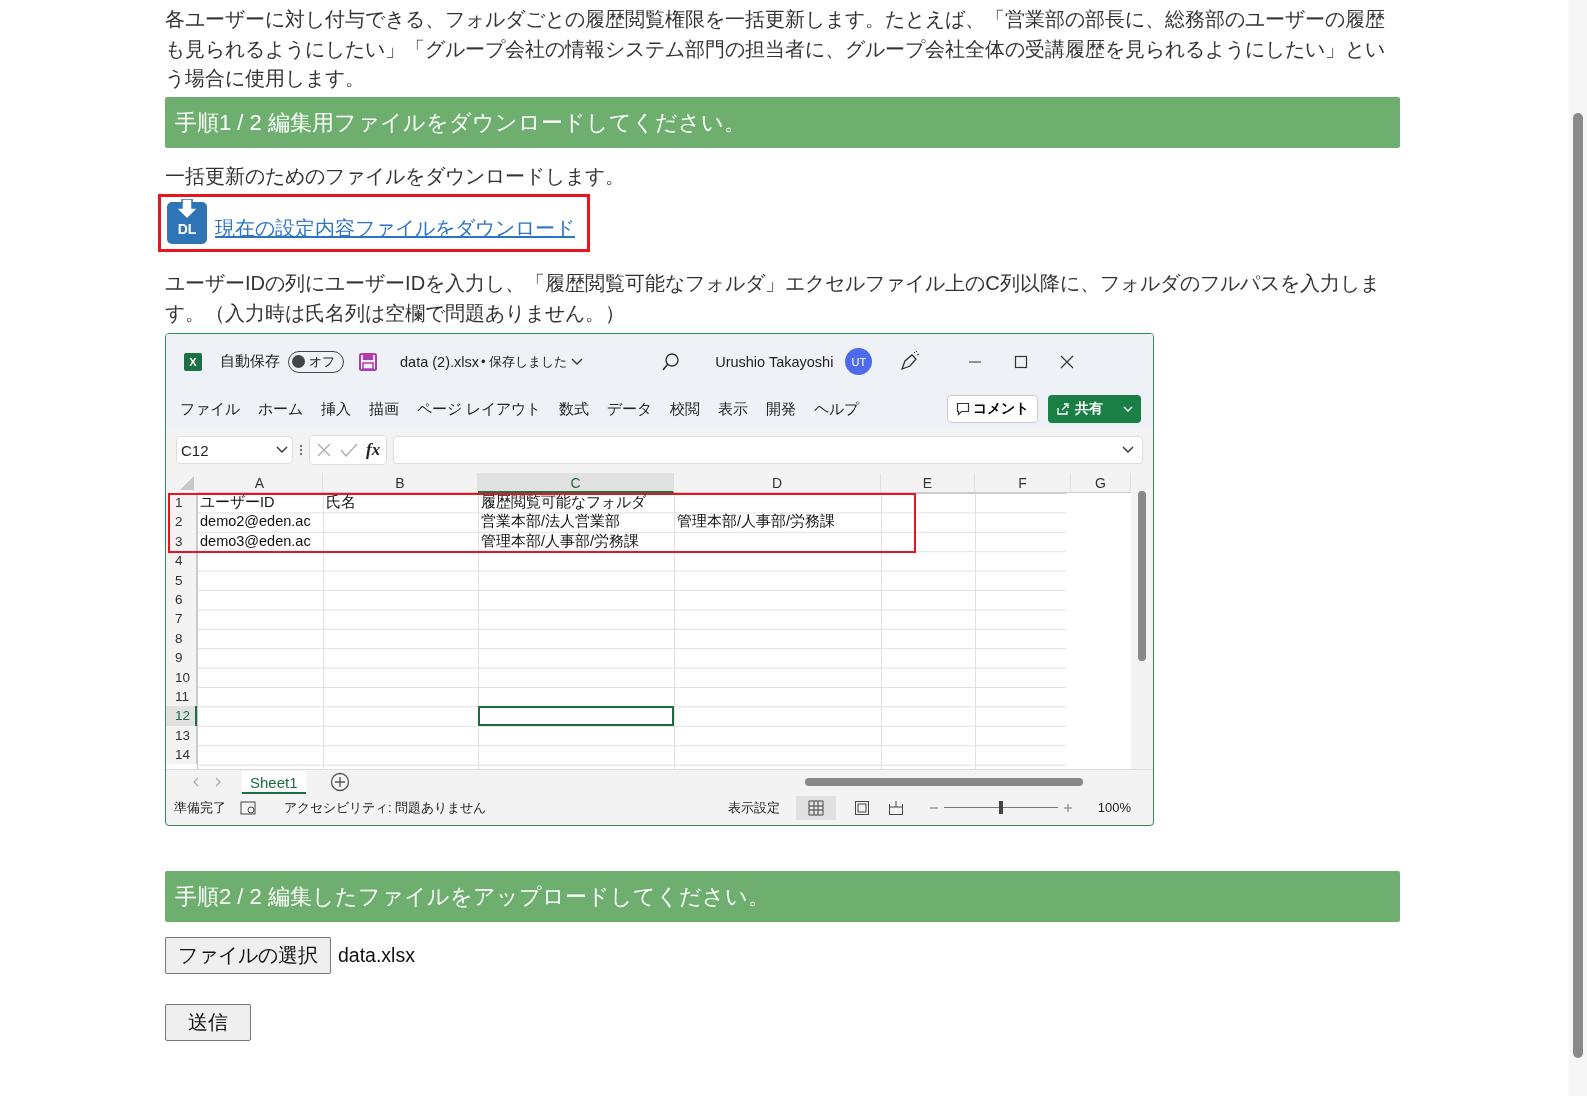  What do you see at coordinates (1067, 361) in the screenshot?
I see `close-icon` at bounding box center [1067, 361].